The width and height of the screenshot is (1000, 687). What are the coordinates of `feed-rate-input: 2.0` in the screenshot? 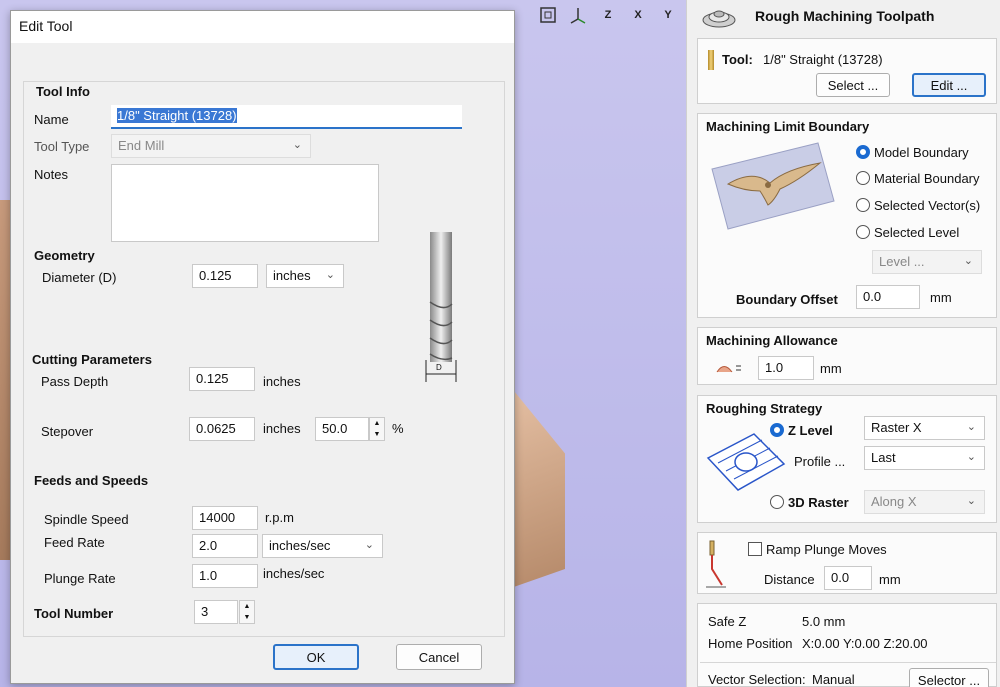 It's located at (225, 546).